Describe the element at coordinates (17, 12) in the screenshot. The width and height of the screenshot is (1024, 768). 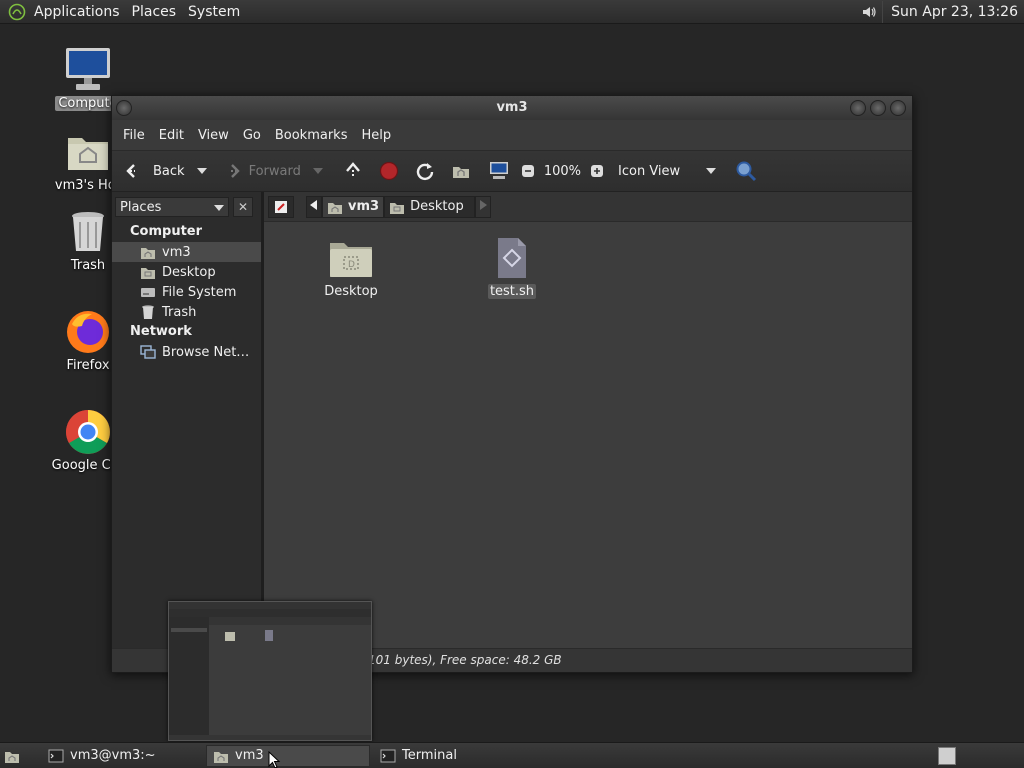
I see `distro-logo-icon` at that location.